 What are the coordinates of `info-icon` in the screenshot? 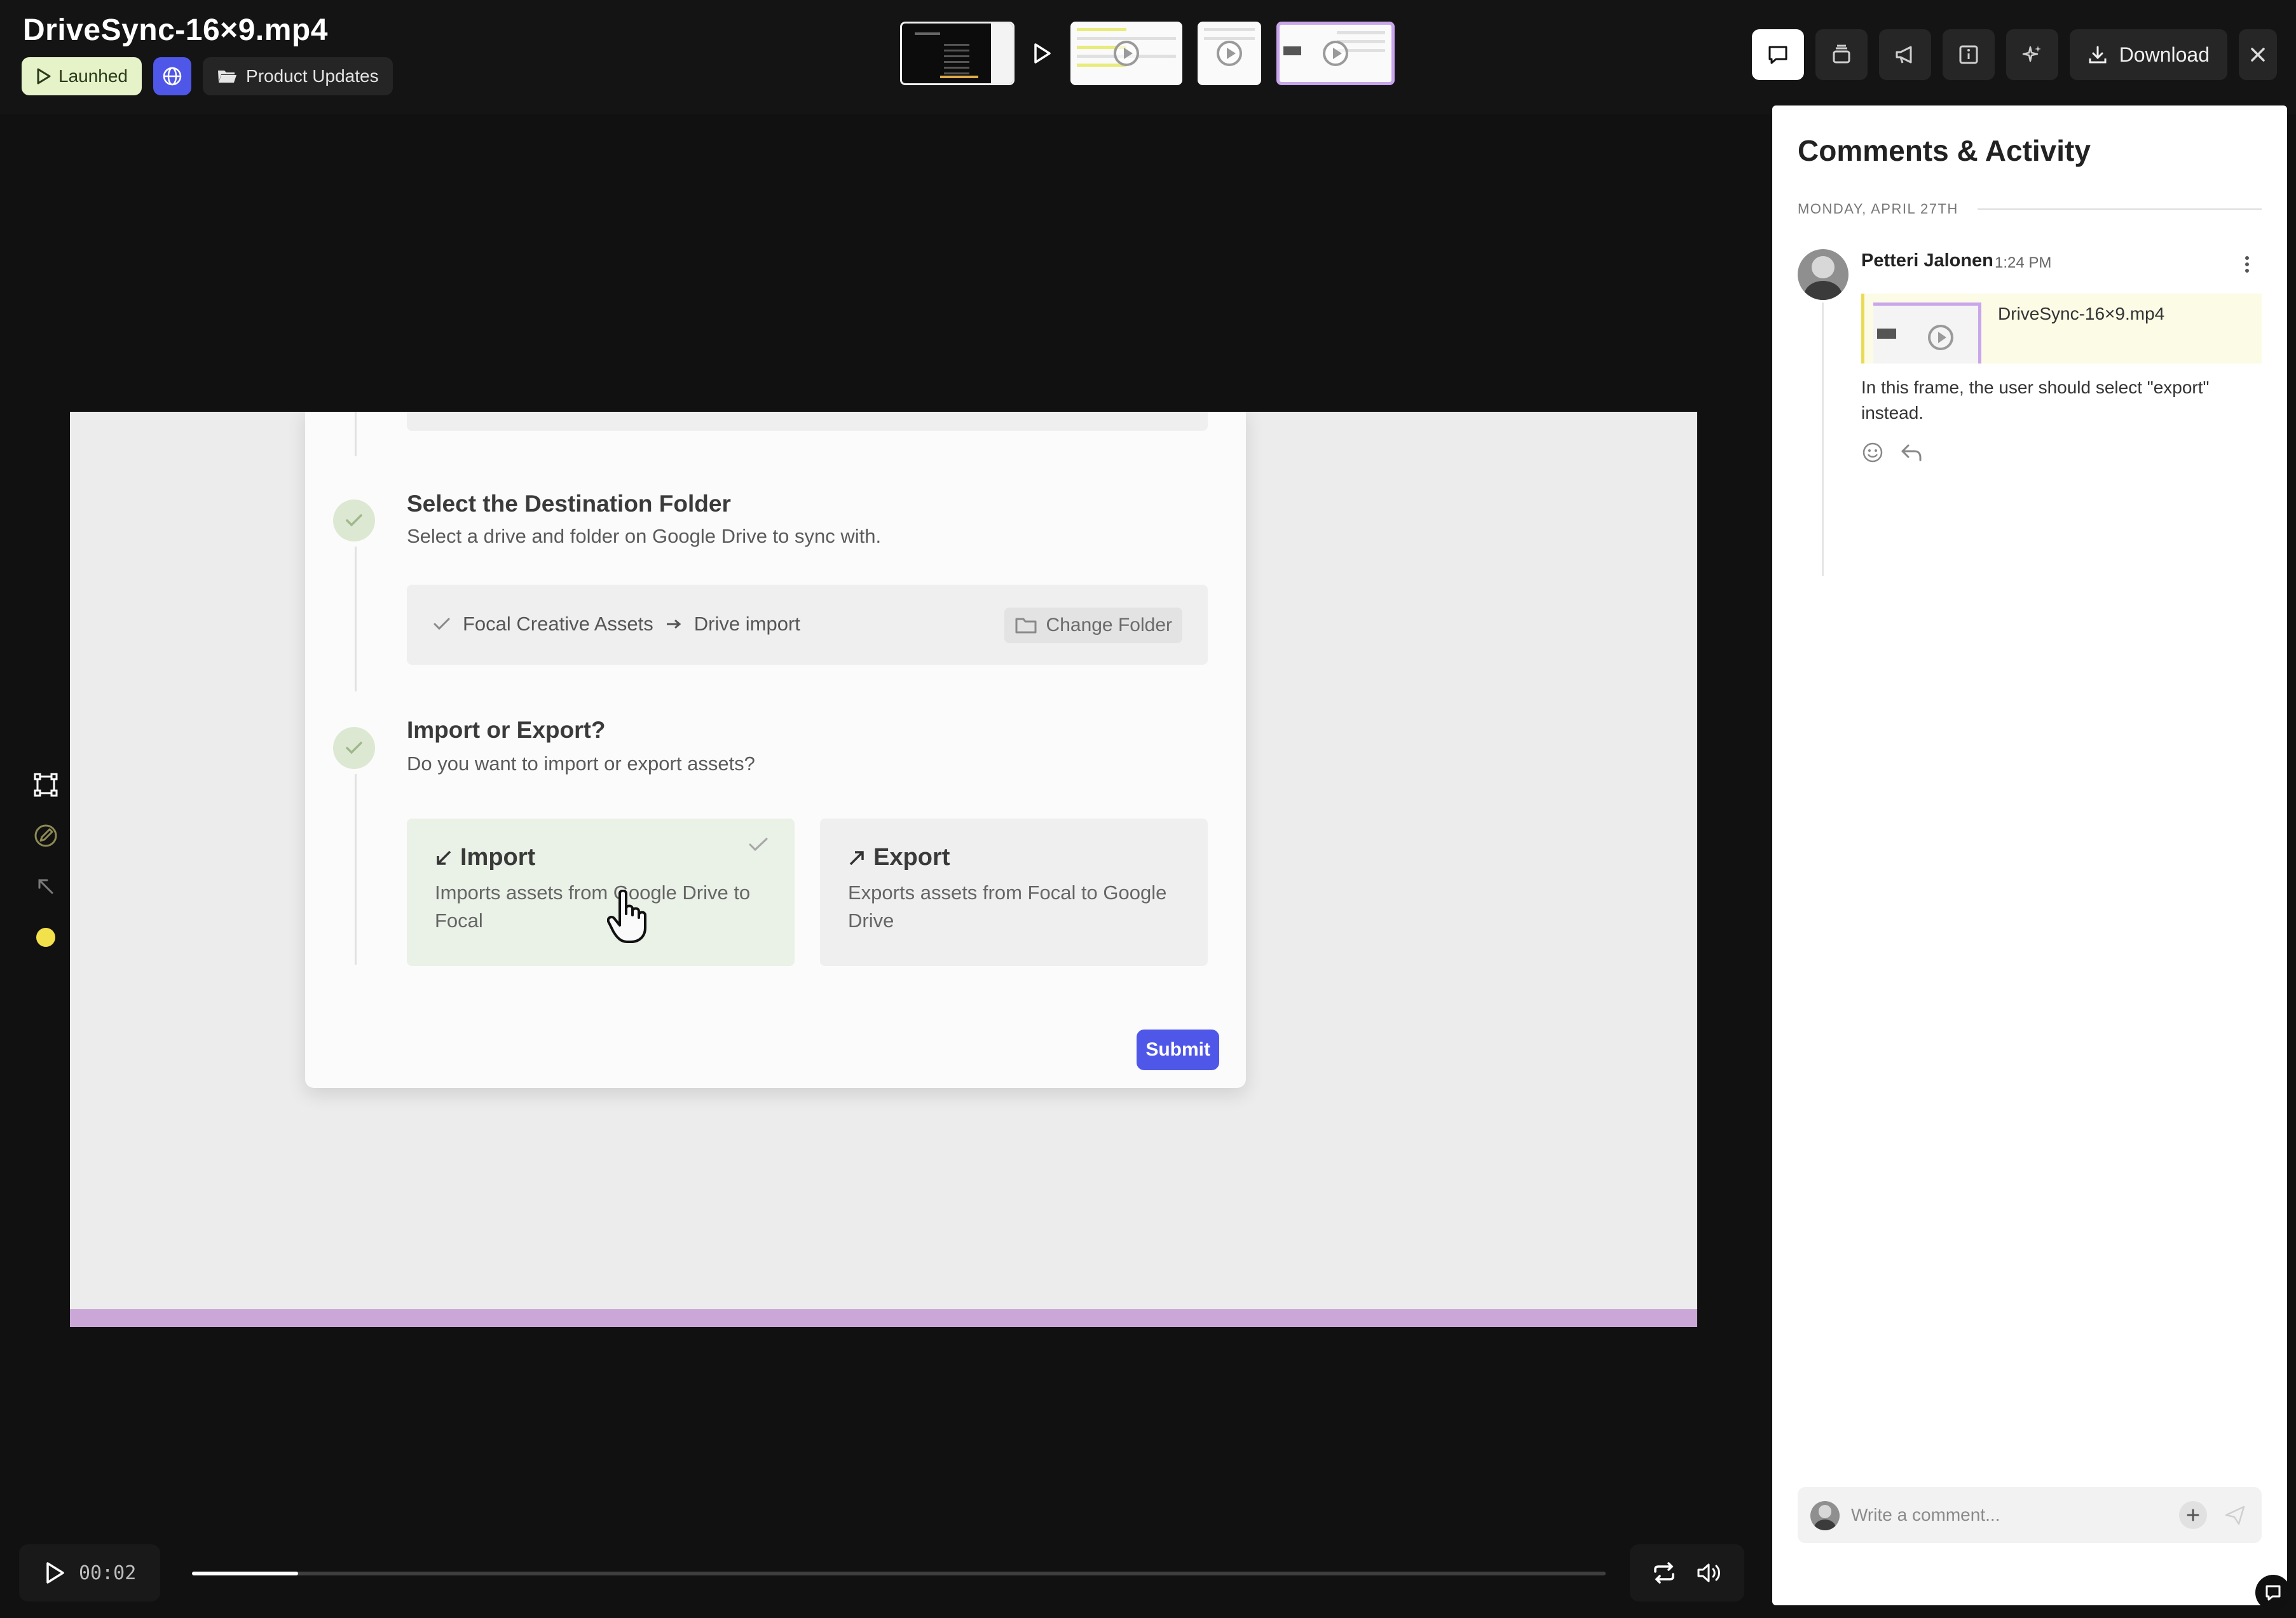 It's located at (1968, 55).